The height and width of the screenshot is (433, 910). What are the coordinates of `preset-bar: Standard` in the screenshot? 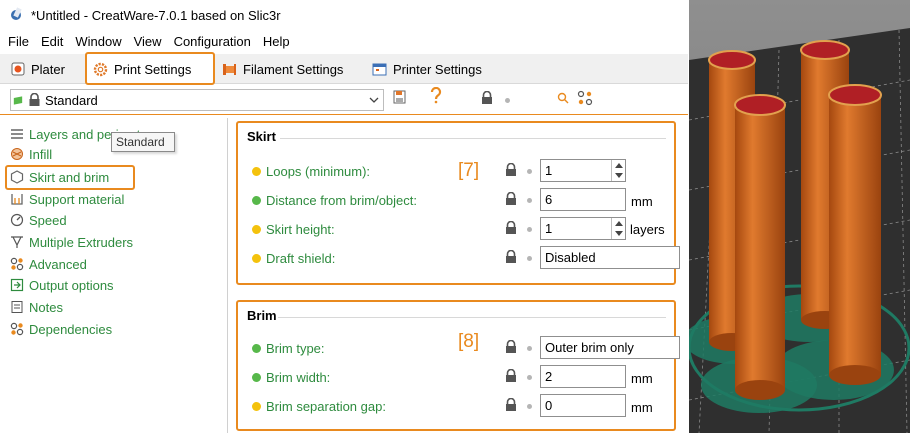 It's located at (344, 100).